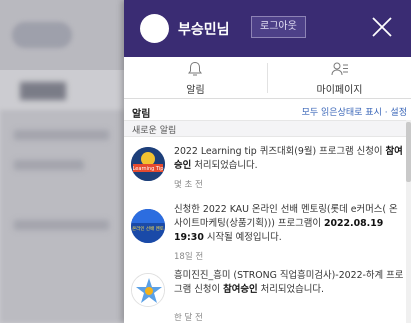 The width and height of the screenshot is (411, 323). I want to click on notification-time: 몇 초 전, so click(188, 185).